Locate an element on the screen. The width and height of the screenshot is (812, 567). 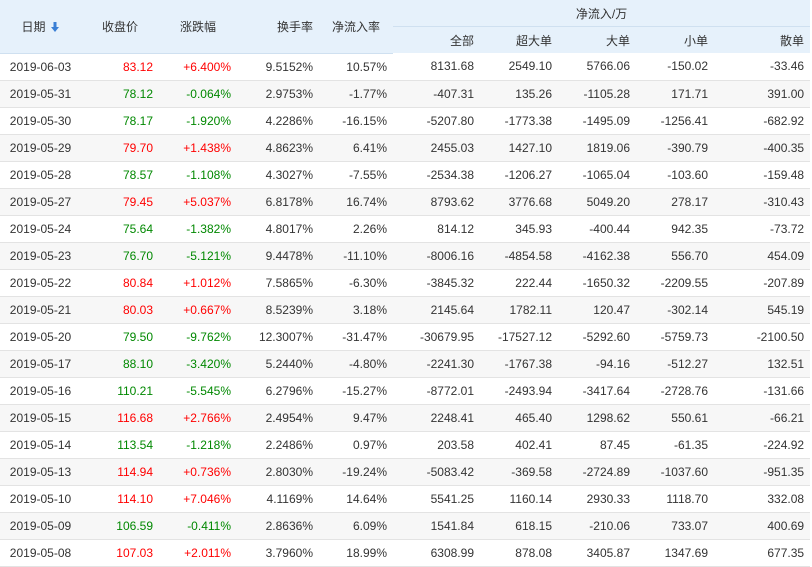
cell-all: 1541.84 is located at coordinates (436, 526).